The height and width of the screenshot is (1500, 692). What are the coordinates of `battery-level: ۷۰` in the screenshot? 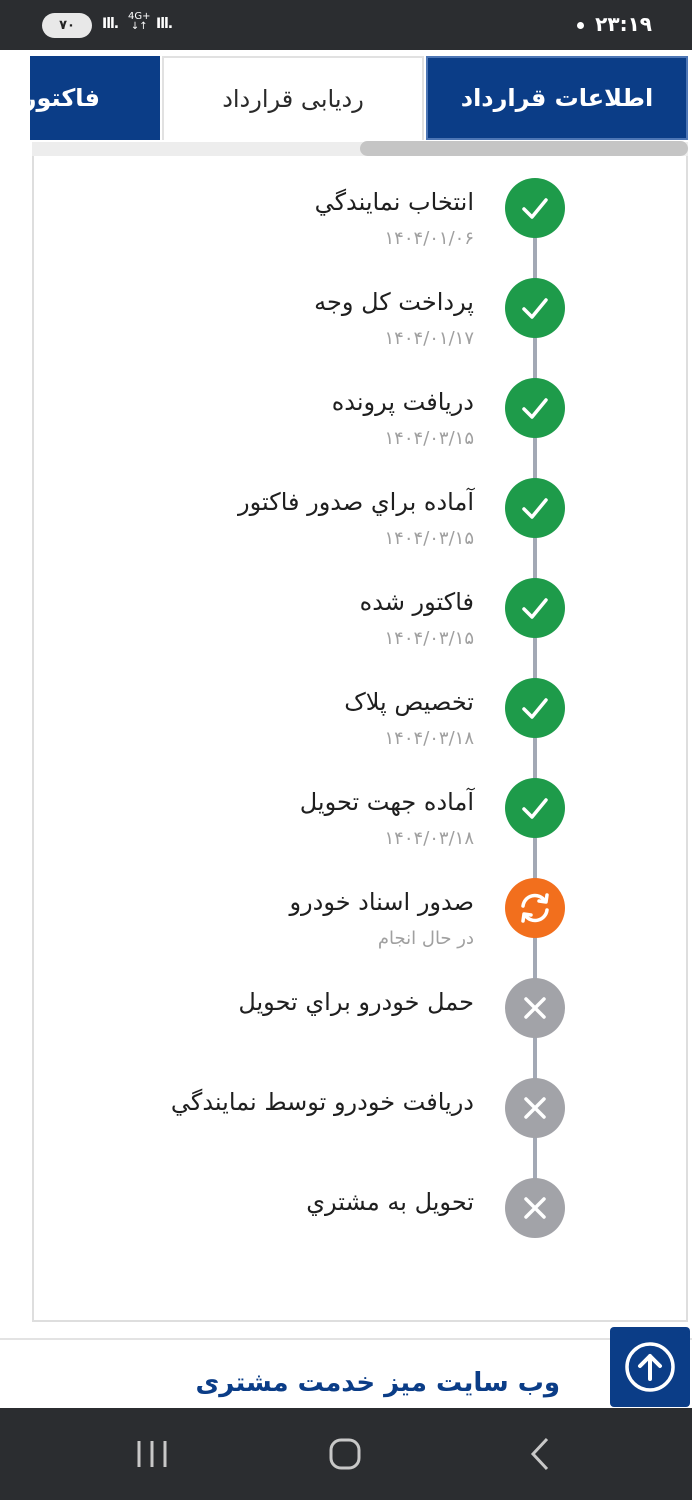 It's located at (67, 25).